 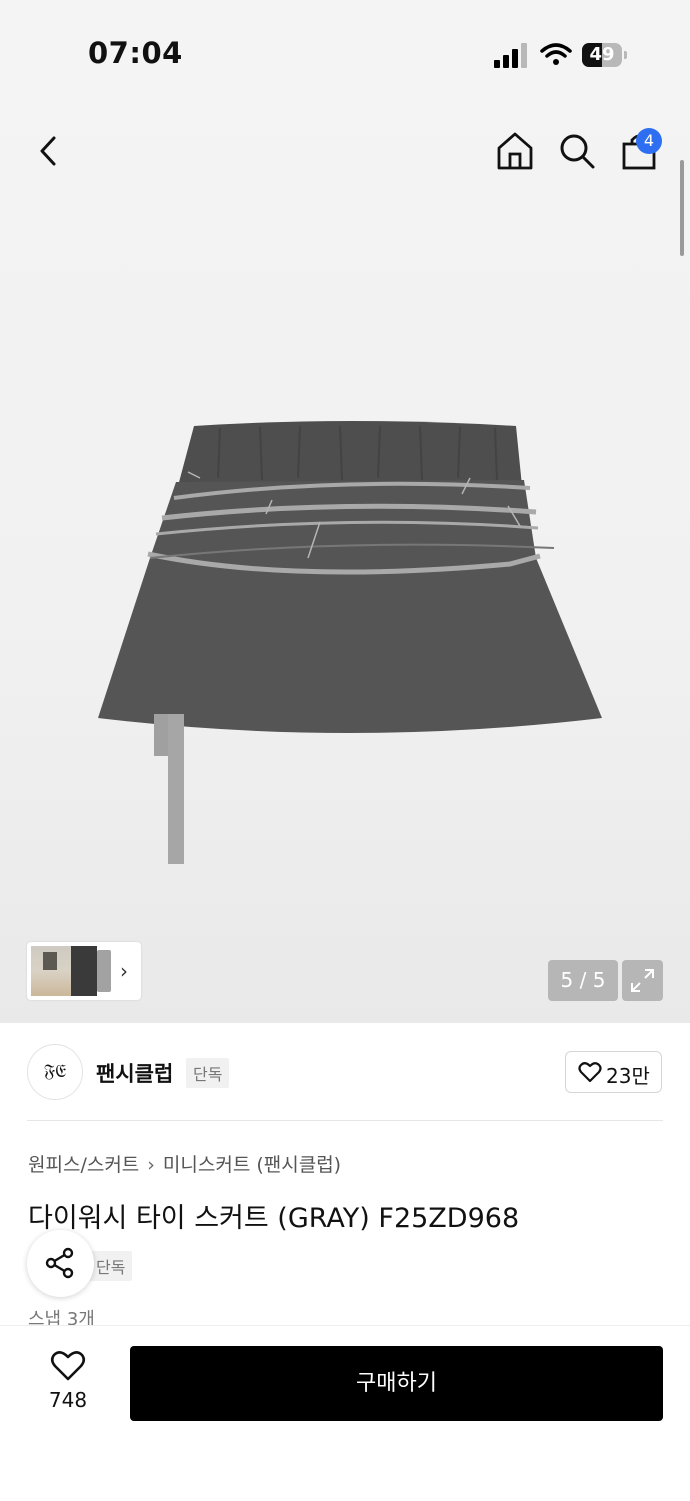 I want to click on wishlist-count: 748, so click(x=68, y=1400).